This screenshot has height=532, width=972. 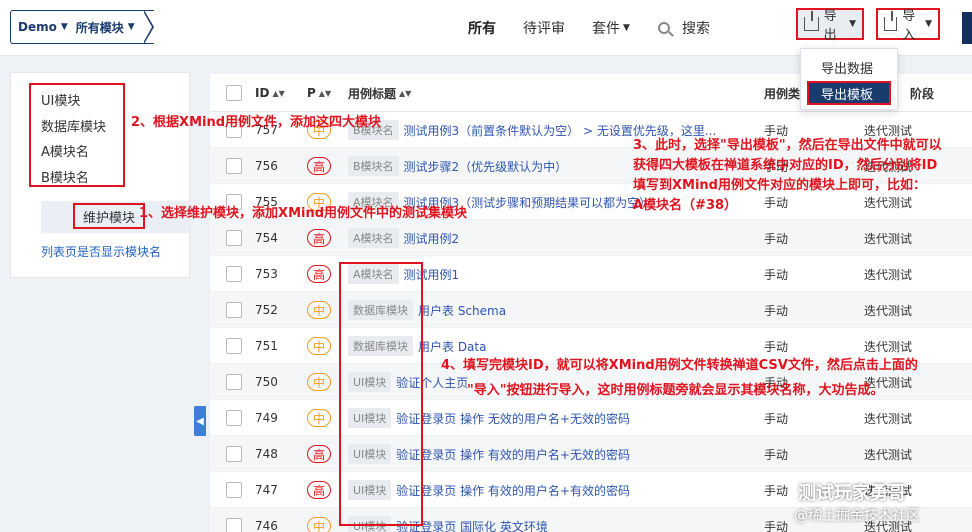 What do you see at coordinates (65, 150) in the screenshot?
I see `sidebar-item-a: A模块名` at bounding box center [65, 150].